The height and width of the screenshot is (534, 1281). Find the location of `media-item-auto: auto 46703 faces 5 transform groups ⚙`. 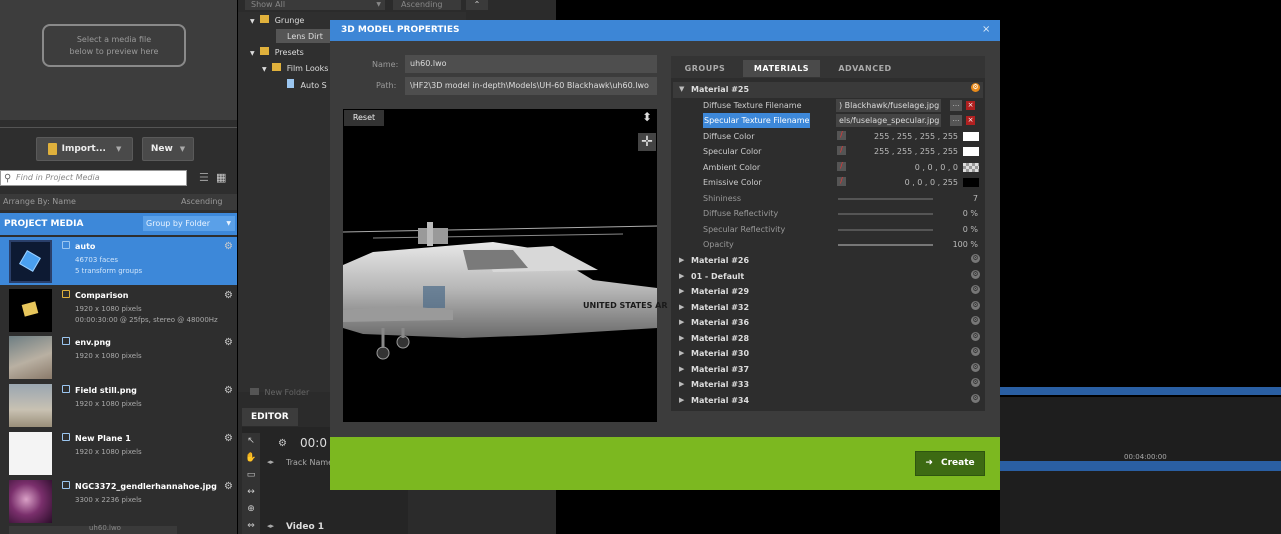

media-item-auto: auto 46703 faces 5 transform groups ⚙ is located at coordinates (118, 261).